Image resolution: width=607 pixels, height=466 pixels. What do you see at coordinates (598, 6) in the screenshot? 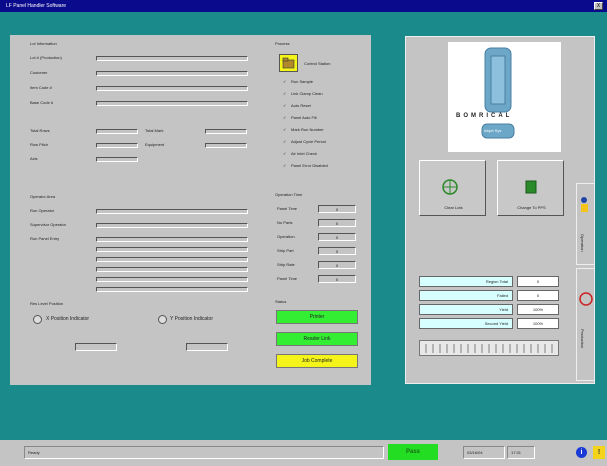
I see `close-button: X` at bounding box center [598, 6].